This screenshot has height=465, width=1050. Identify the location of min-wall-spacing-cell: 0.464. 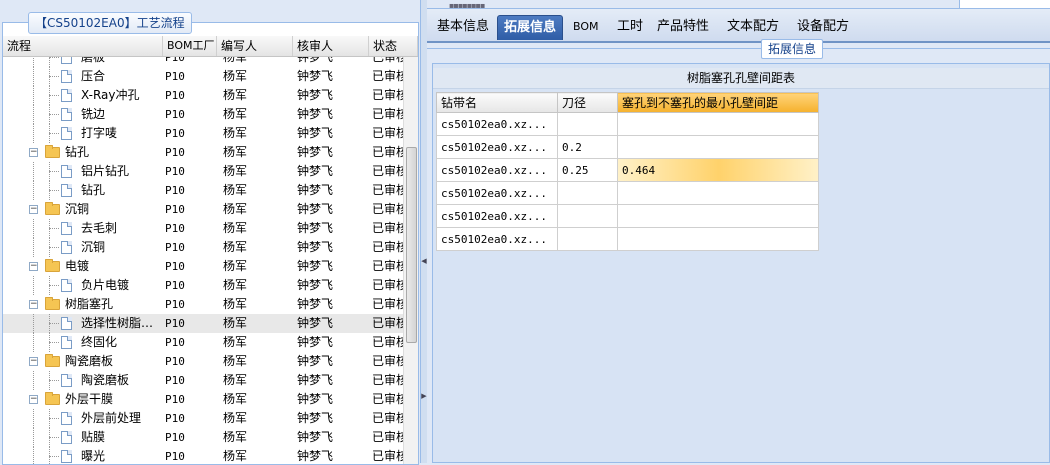
(718, 170).